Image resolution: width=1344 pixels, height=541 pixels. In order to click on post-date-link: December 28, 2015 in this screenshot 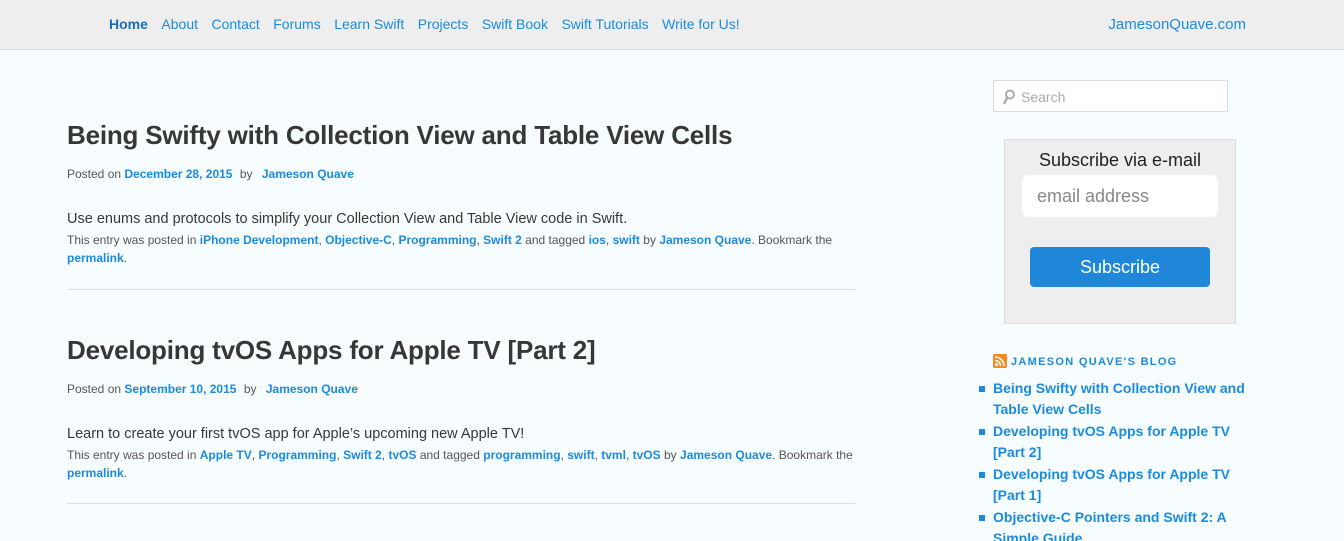, I will do `click(178, 174)`.